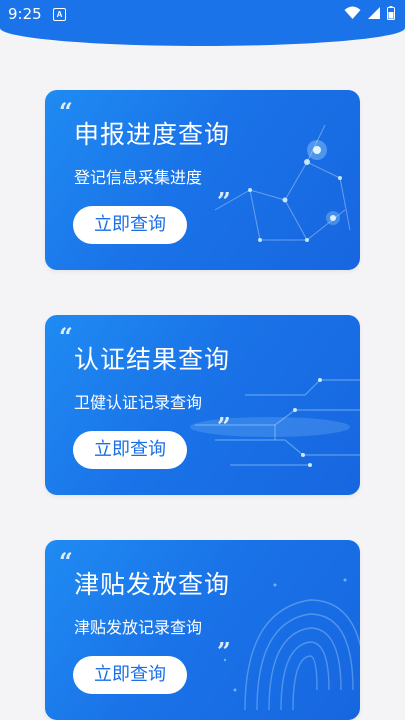 The image size is (405, 720). What do you see at coordinates (138, 627) in the screenshot?
I see `card-subtitle: 津贴发放记录查询` at bounding box center [138, 627].